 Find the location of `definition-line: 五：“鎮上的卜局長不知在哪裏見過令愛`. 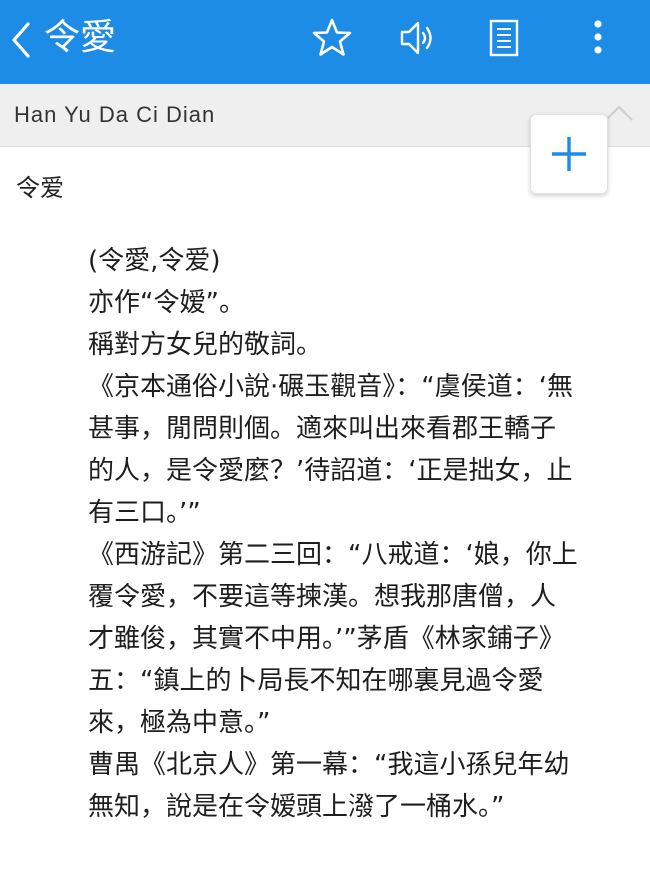

definition-line: 五：“鎮上的卜局長不知在哪裏見過令愛 is located at coordinates (316, 681).